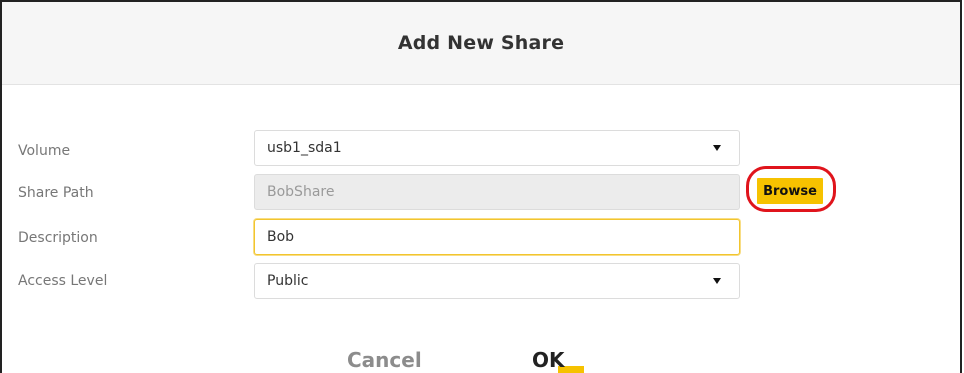 This screenshot has height=373, width=964. What do you see at coordinates (288, 281) in the screenshot?
I see `access-level-value: Public` at bounding box center [288, 281].